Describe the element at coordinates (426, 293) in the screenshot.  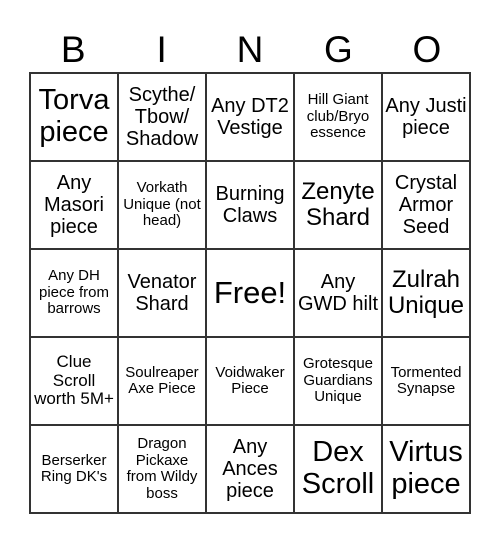
I see `bingo-cell: Zulrah Unique` at that location.